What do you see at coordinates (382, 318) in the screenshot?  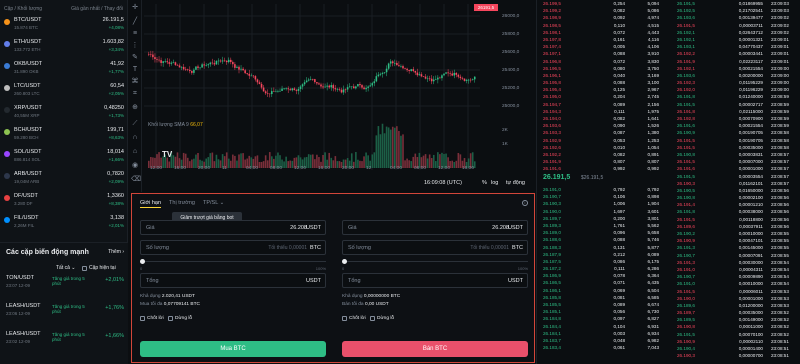 I see `sell-stop-loss-checkbox: Dừng lỗ` at bounding box center [382, 318].